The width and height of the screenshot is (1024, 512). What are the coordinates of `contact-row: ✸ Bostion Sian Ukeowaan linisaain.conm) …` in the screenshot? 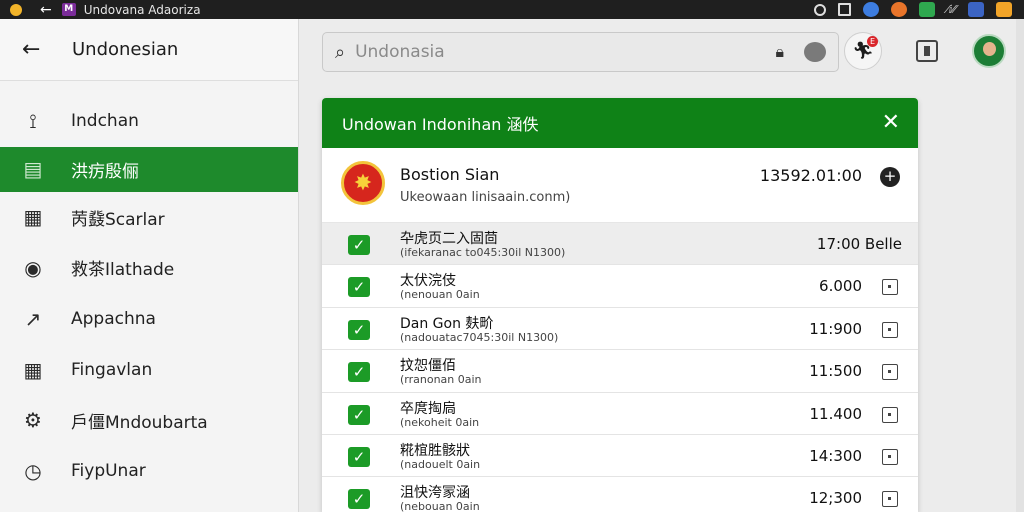 It's located at (620, 185).